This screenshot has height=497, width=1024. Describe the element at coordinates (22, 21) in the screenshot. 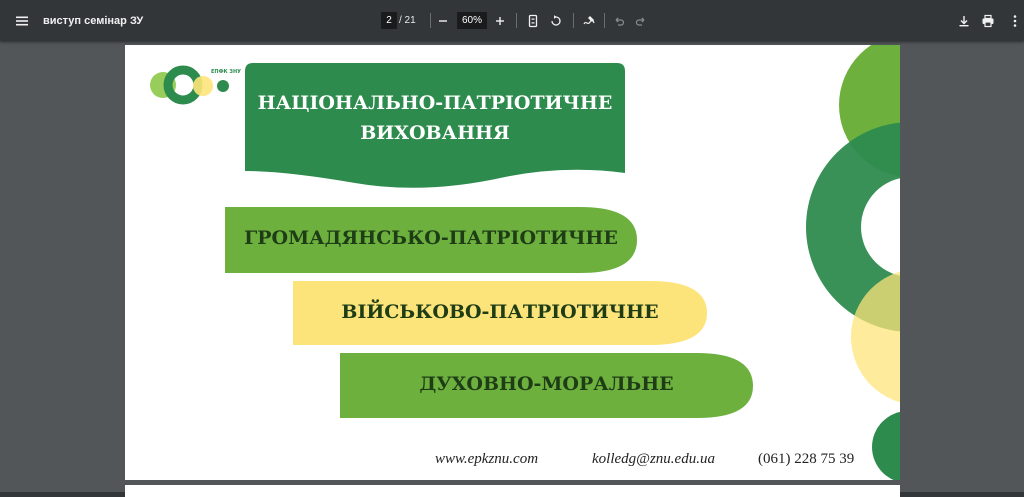

I see `menu-icon` at that location.